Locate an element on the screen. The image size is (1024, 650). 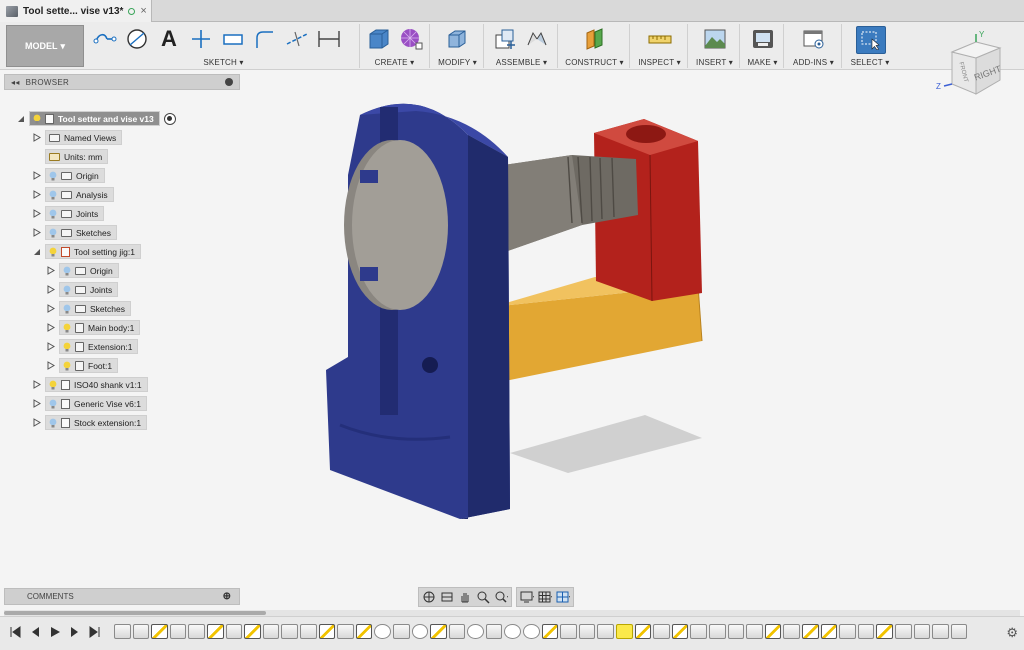
create-sketch-icon is located at coordinates (105, 39).